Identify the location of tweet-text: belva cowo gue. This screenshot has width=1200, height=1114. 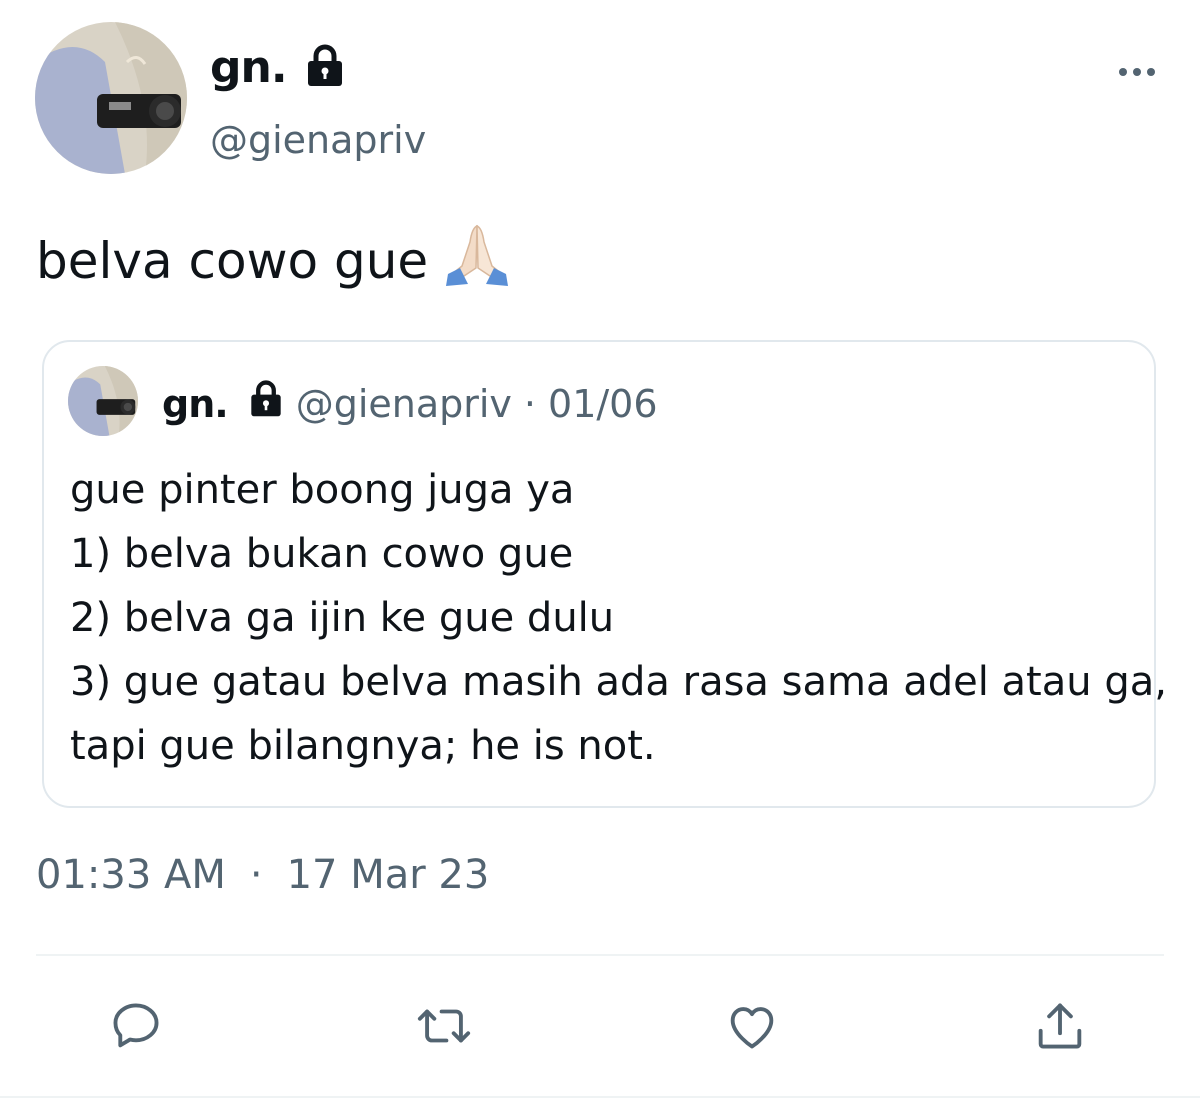
(274, 261).